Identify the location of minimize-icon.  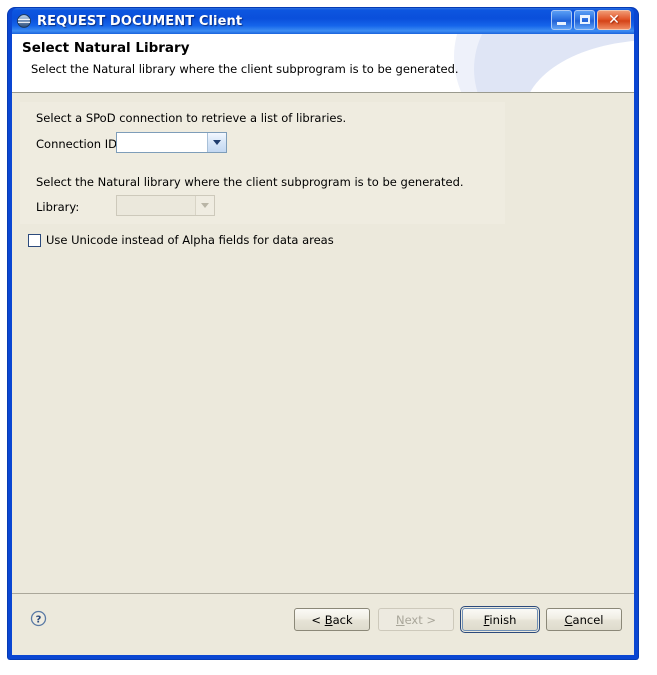
(561, 23).